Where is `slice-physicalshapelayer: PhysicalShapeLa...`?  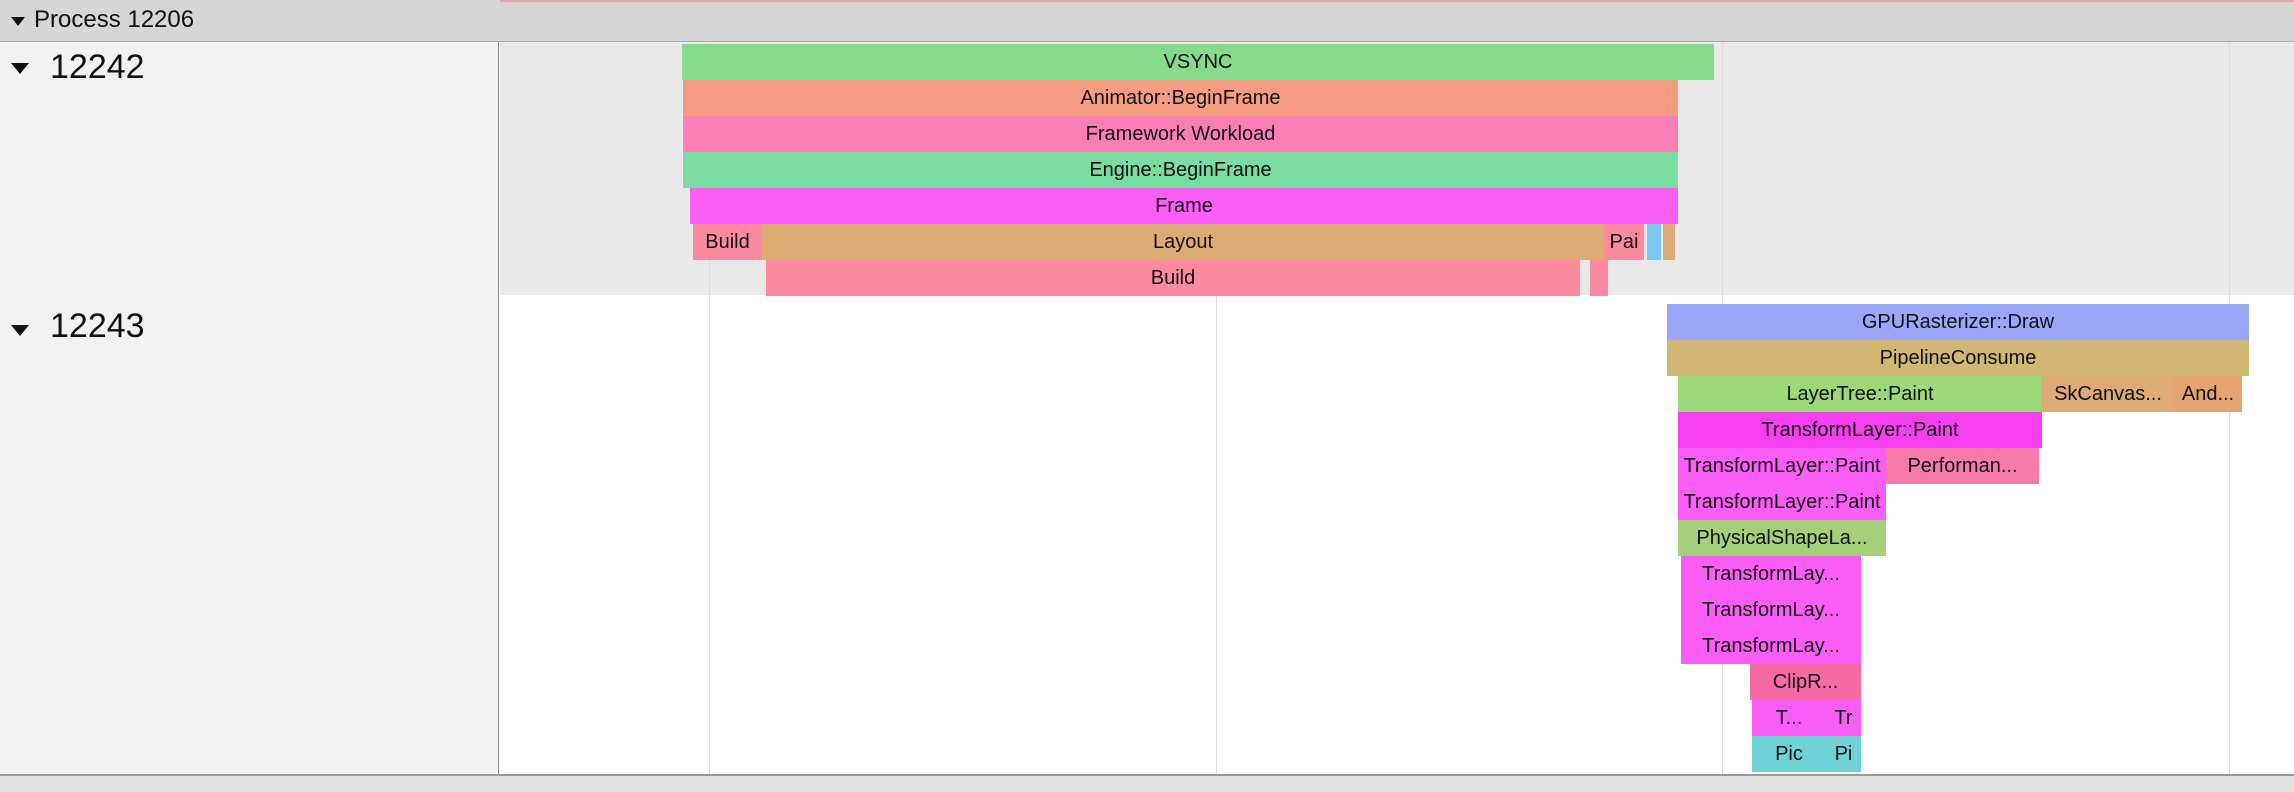 slice-physicalshapelayer: PhysicalShapeLa... is located at coordinates (1782, 538).